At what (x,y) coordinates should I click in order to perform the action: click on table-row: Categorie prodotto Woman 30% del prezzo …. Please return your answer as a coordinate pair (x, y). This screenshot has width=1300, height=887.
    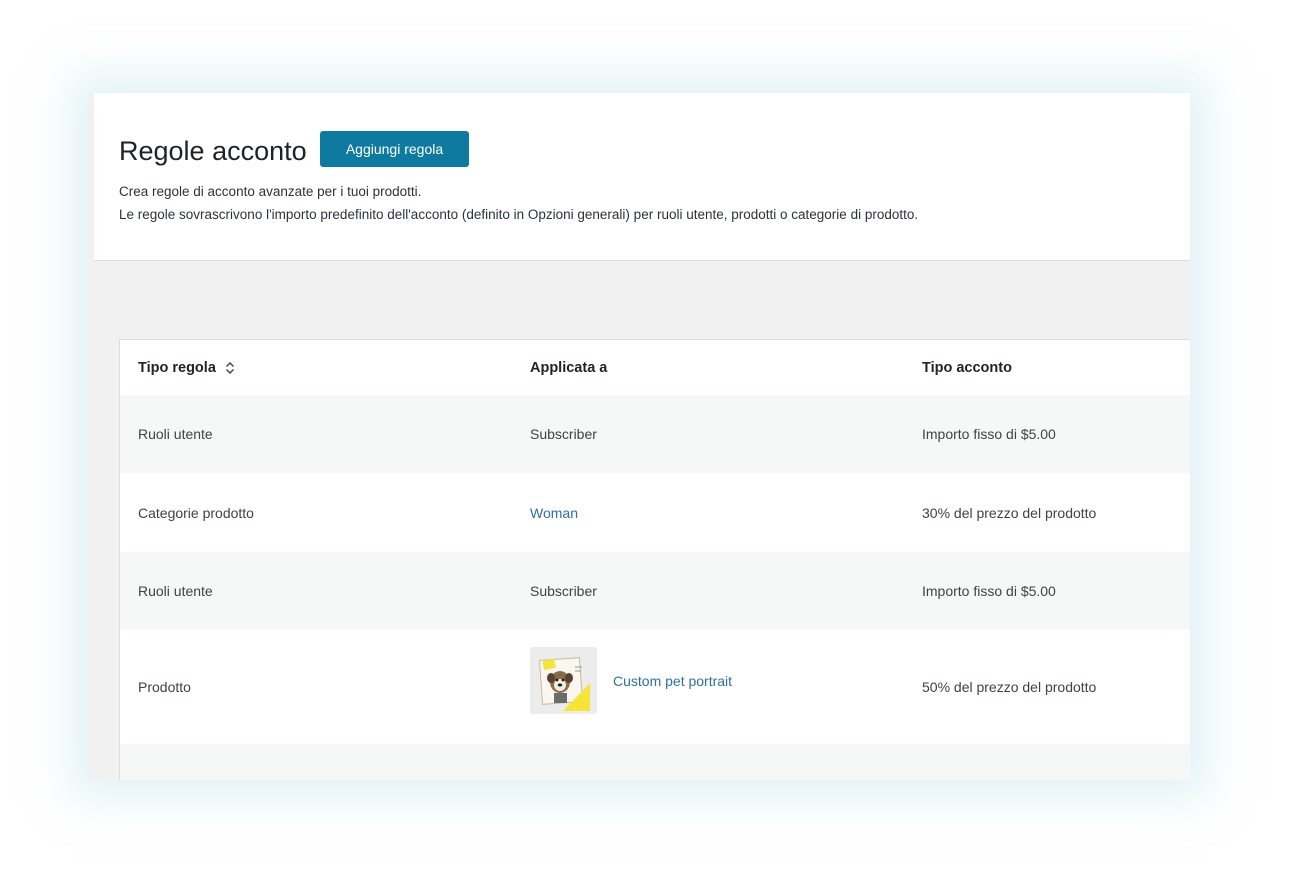
    Looking at the image, I should click on (655, 512).